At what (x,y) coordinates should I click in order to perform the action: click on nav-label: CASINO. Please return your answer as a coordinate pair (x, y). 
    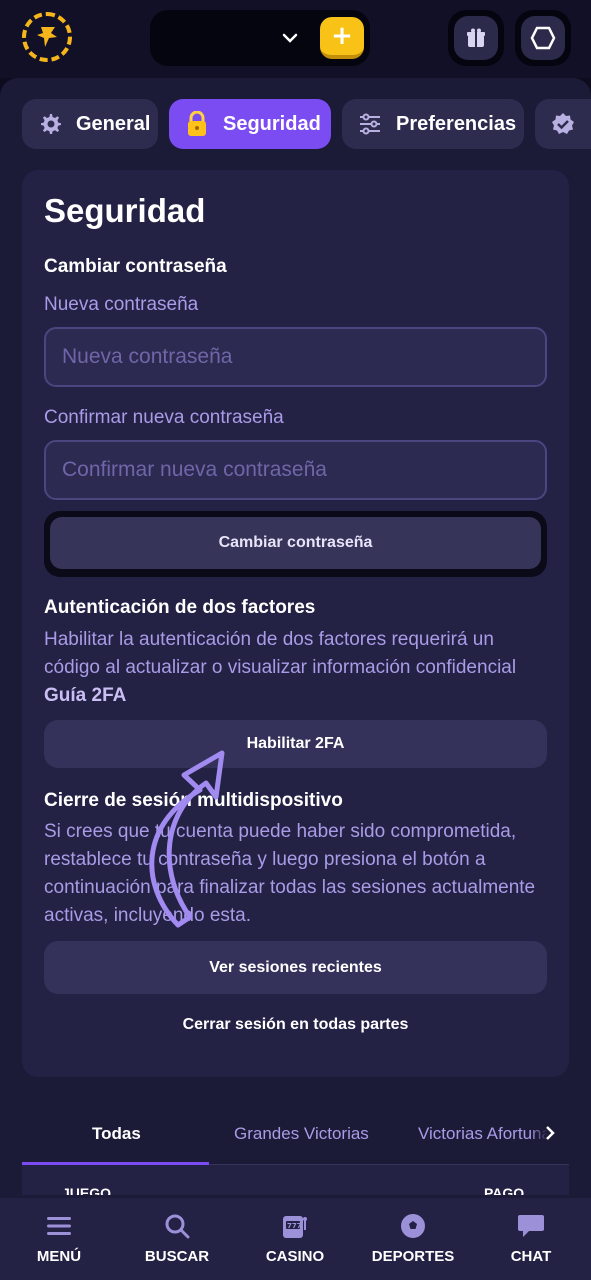
    Looking at the image, I should click on (295, 1256).